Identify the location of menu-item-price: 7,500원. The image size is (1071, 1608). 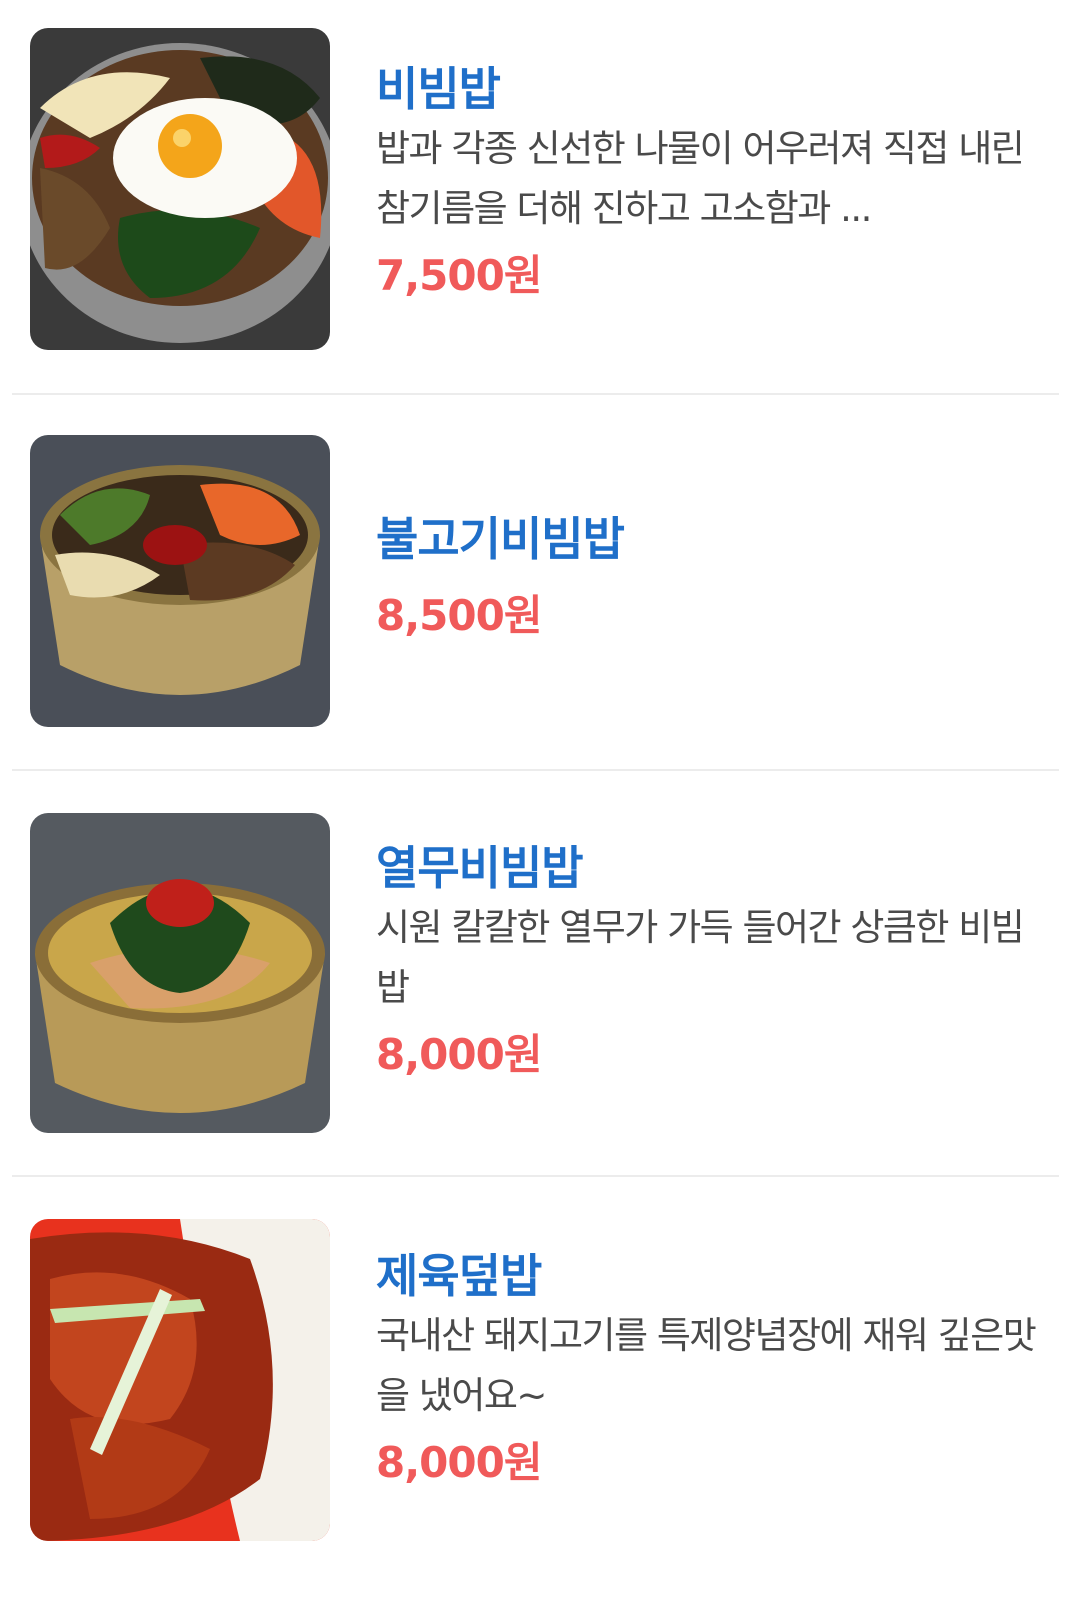
(459, 276).